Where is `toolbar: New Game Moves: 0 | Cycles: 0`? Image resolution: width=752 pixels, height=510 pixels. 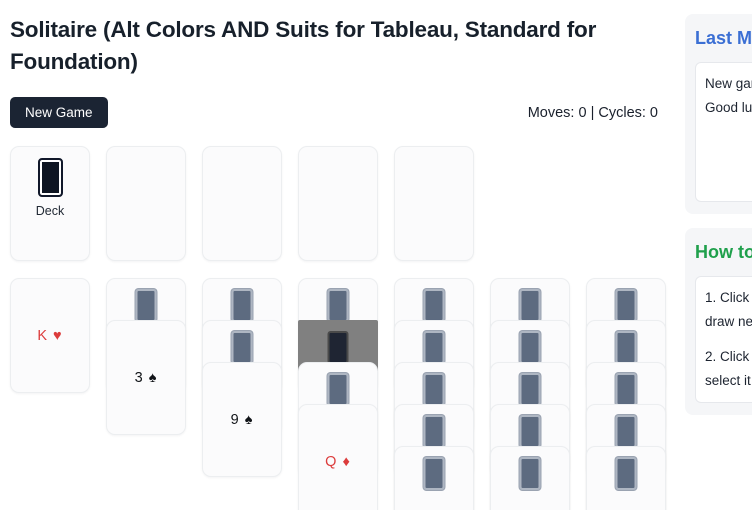
toolbar: New Game Moves: 0 | Cycles: 0 is located at coordinates (339, 112).